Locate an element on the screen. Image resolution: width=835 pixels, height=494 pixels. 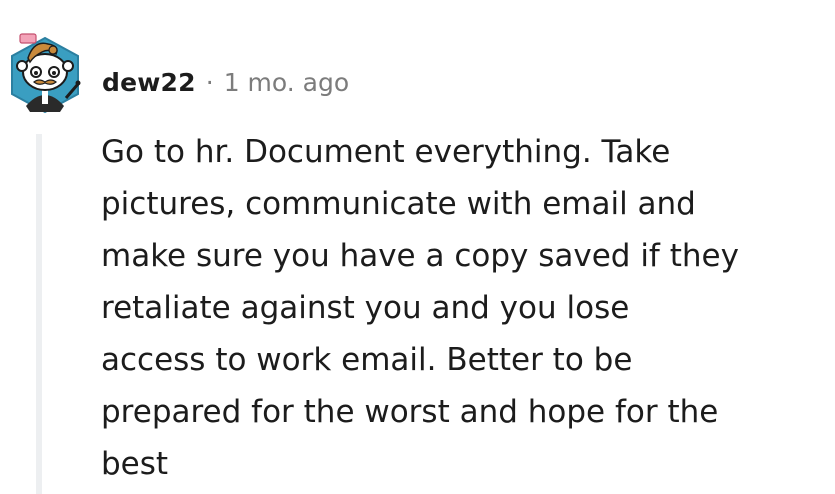
thread-collapse-line is located at coordinates (39, 314).